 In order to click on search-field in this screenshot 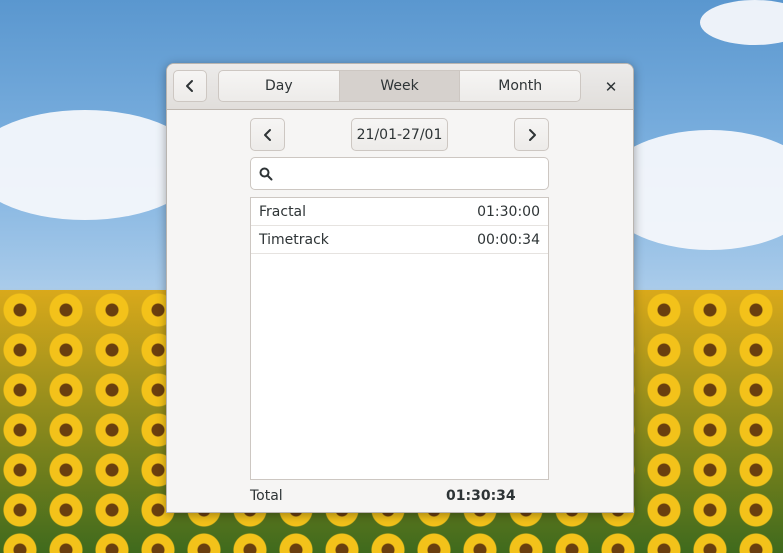, I will do `click(399, 173)`.